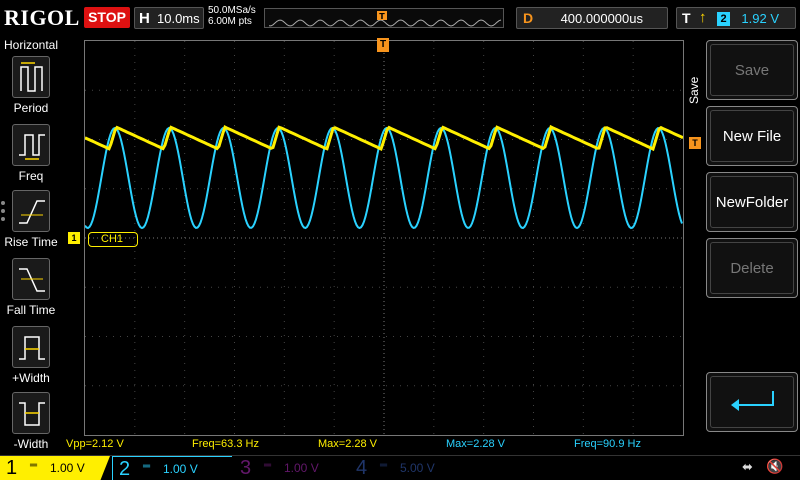 The width and height of the screenshot is (800, 480). I want to click on ch1-label-tag: CH1, so click(113, 239).